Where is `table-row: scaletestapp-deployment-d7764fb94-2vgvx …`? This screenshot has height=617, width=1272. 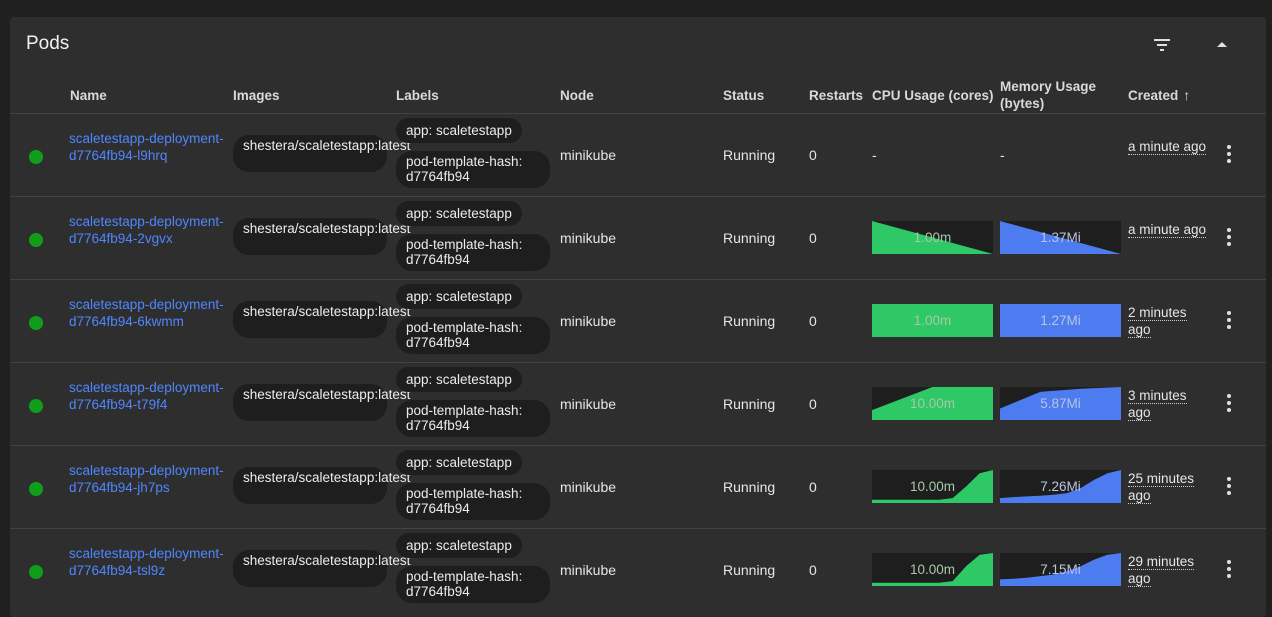
table-row: scaletestapp-deployment-d7764fb94-2vgvx … is located at coordinates (638, 237).